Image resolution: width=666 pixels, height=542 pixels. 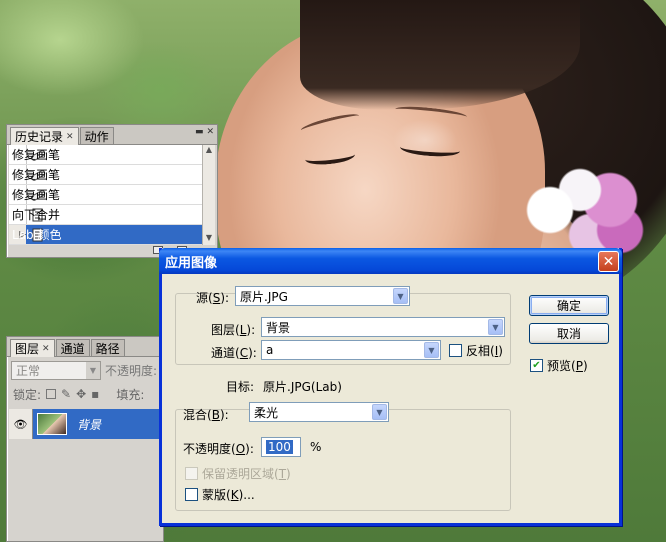 I want to click on layers-tabbar: 图层 ✕ 通道 路径, so click(x=85, y=347).